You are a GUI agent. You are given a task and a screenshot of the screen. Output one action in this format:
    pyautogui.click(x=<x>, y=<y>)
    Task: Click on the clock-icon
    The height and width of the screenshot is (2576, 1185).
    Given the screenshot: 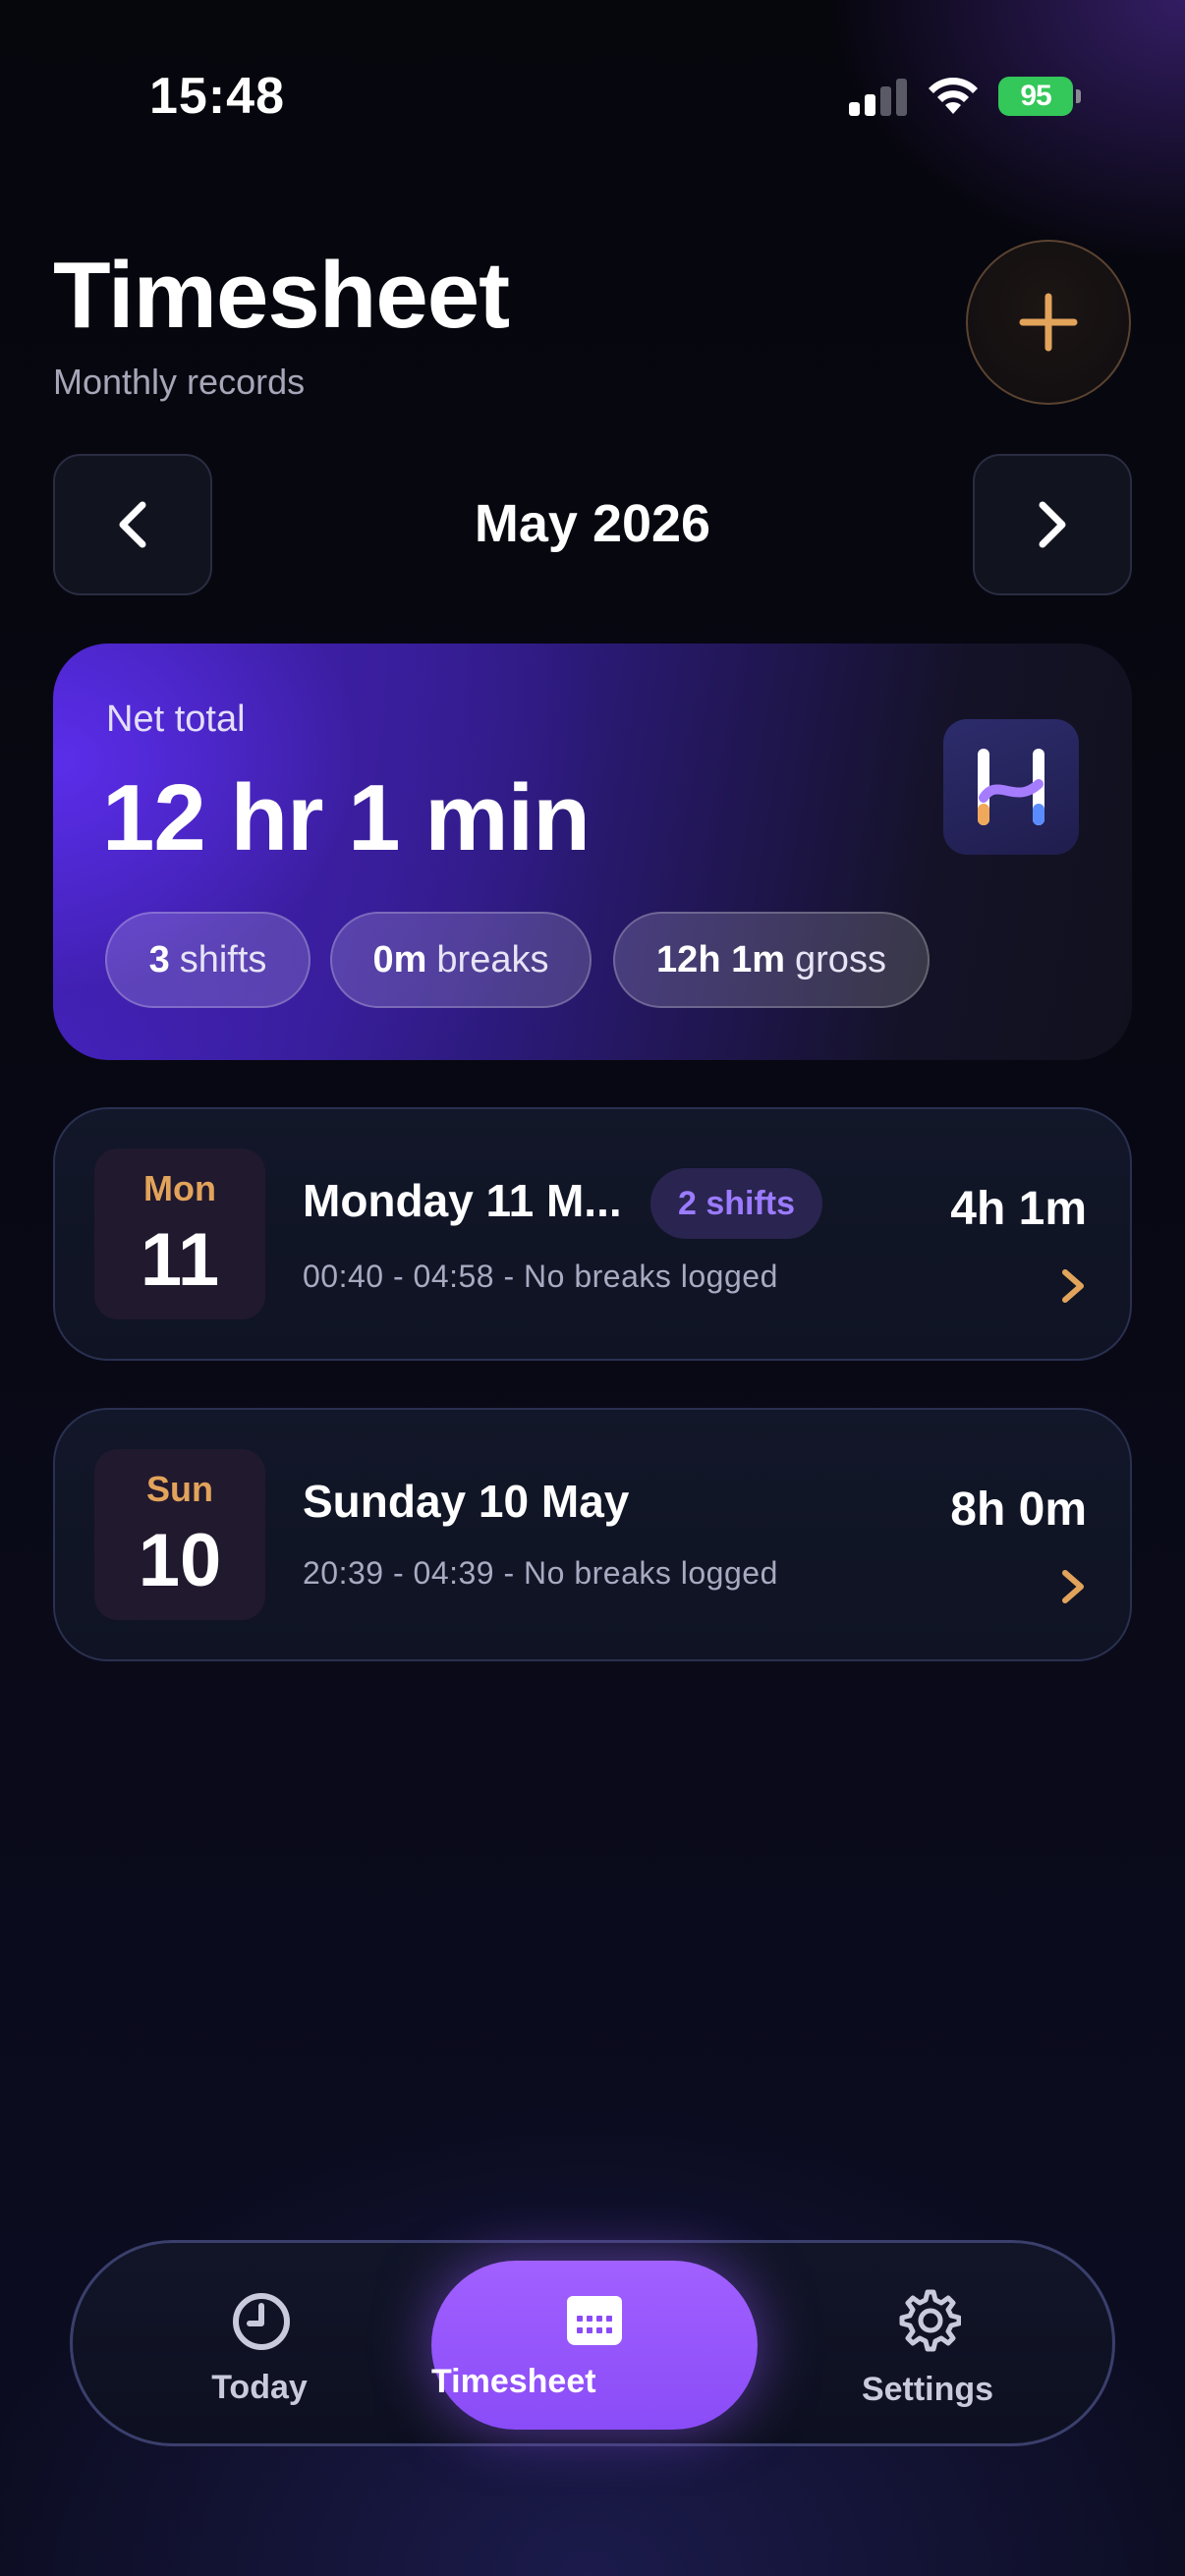 What is the action you would take?
    pyautogui.click(x=261, y=2321)
    